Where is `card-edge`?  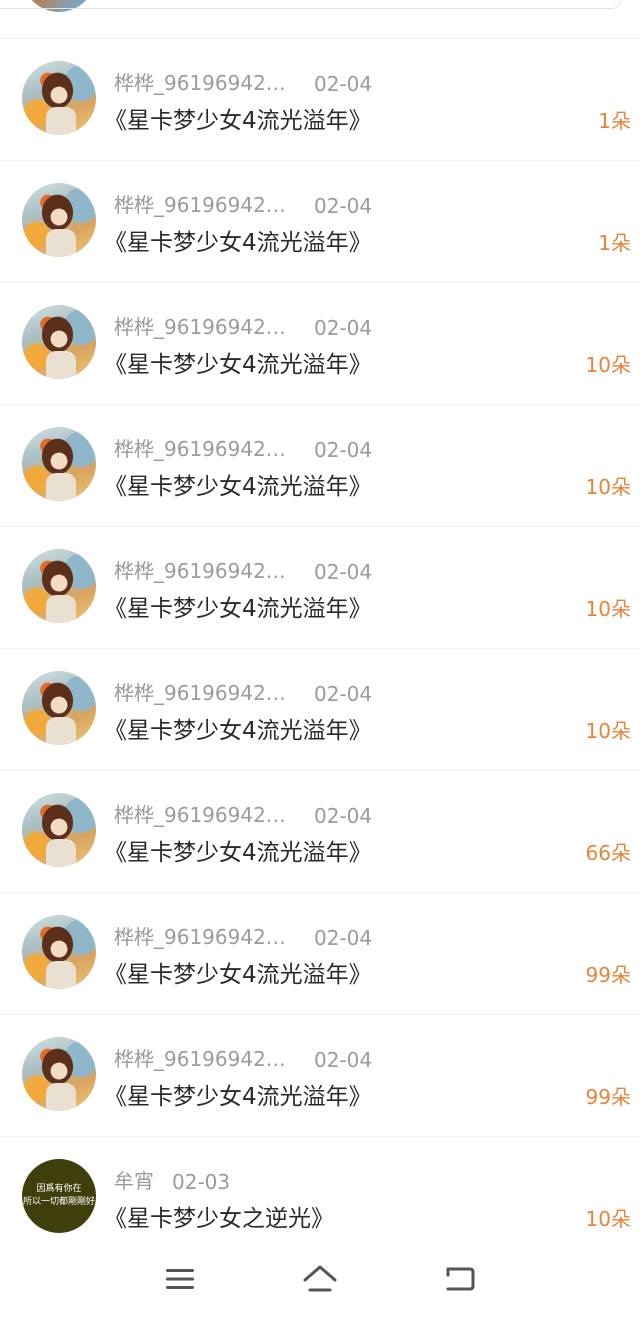 card-edge is located at coordinates (310, 4).